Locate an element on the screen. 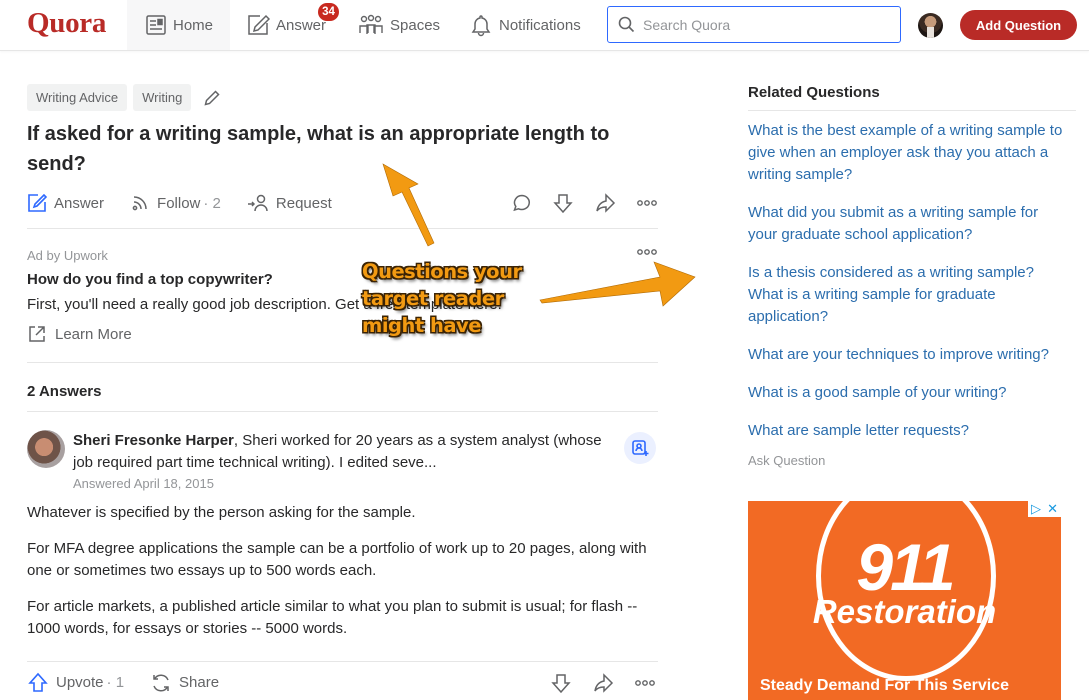 This screenshot has width=1089, height=700. nav-spaces: Spaces is located at coordinates (399, 25).